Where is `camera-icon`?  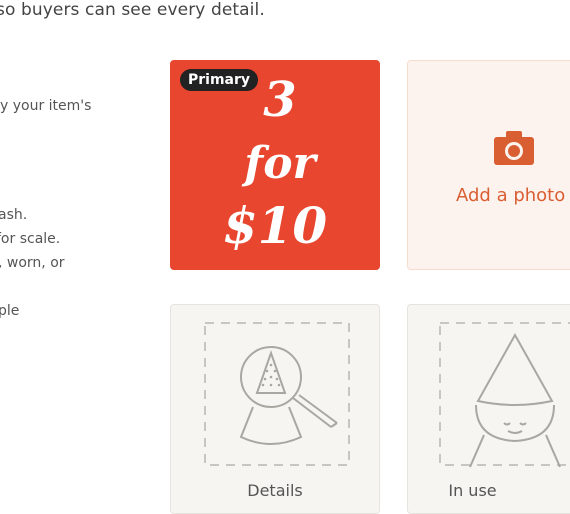
camera-icon is located at coordinates (514, 148).